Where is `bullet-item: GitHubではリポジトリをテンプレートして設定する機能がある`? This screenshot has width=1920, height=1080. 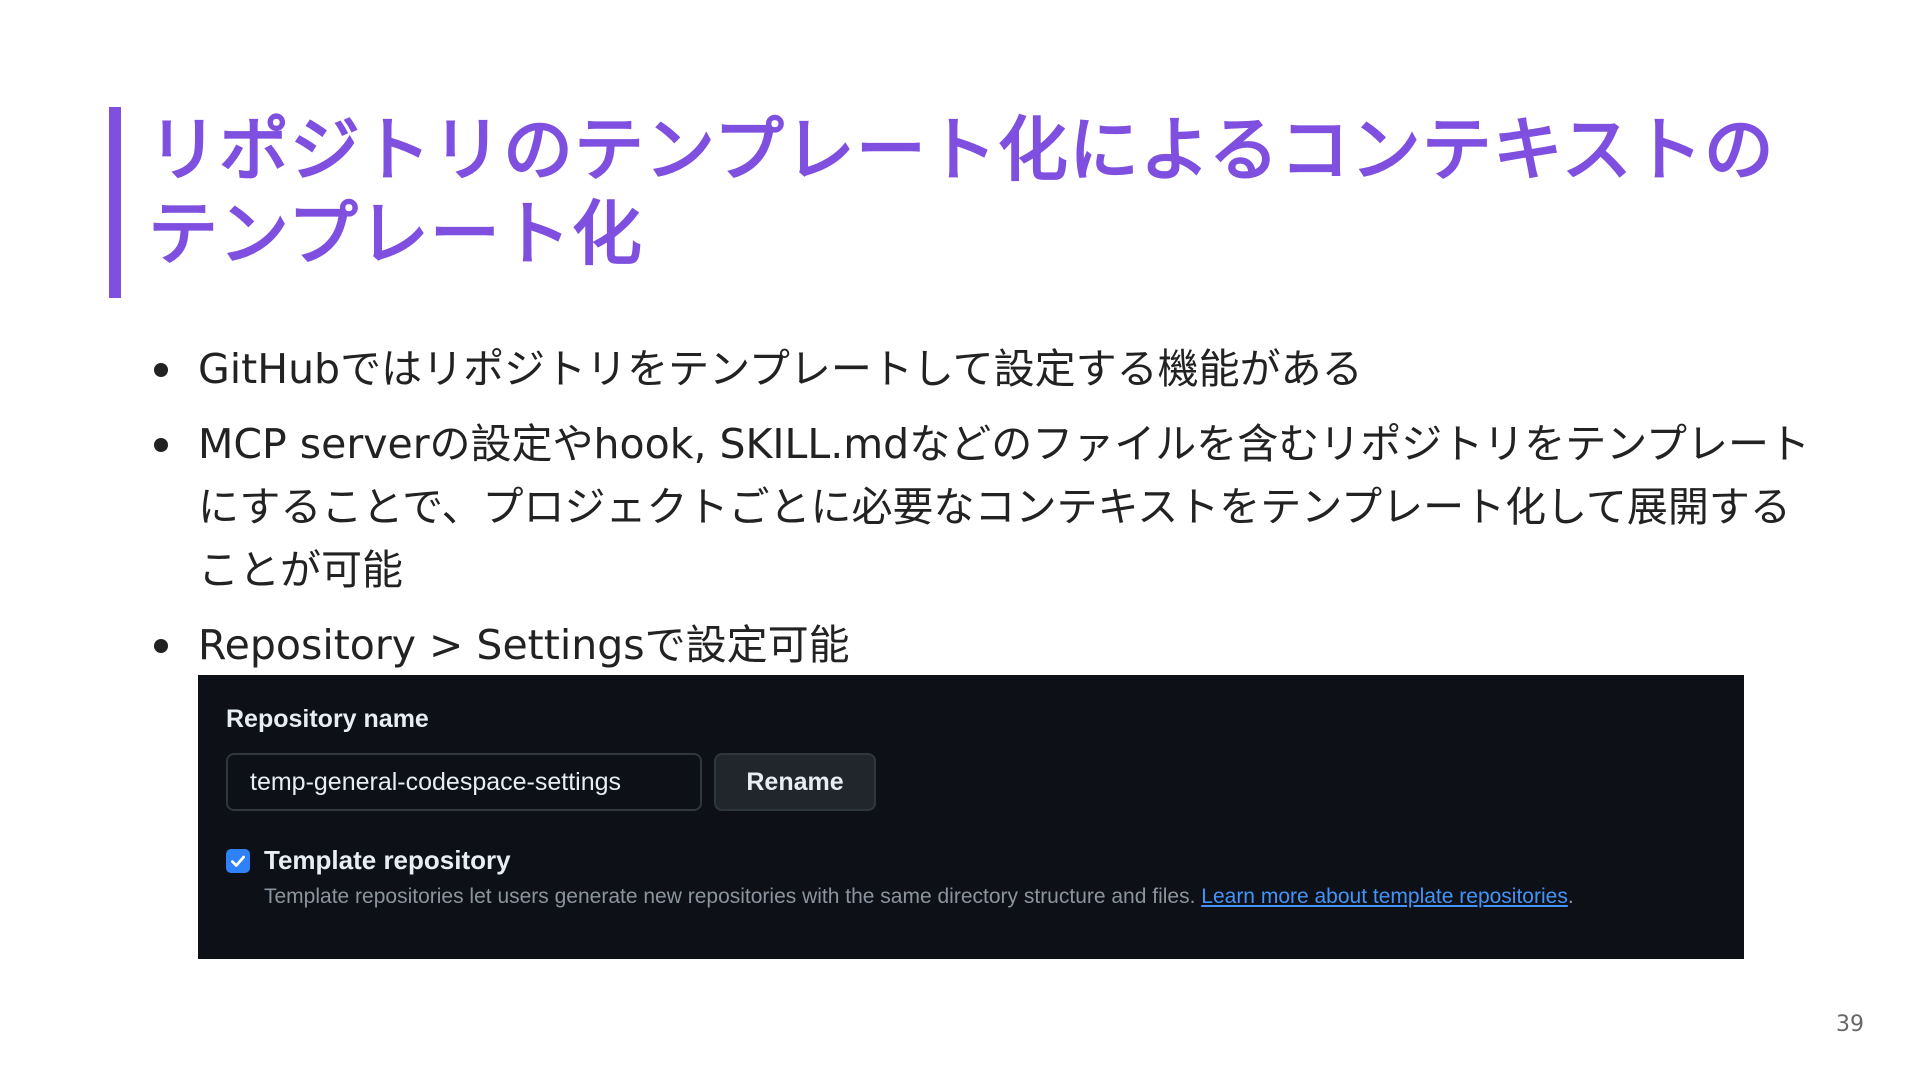
bullet-item: GitHubではリポジトリをテンプレートして設定する機能がある is located at coordinates (990, 369).